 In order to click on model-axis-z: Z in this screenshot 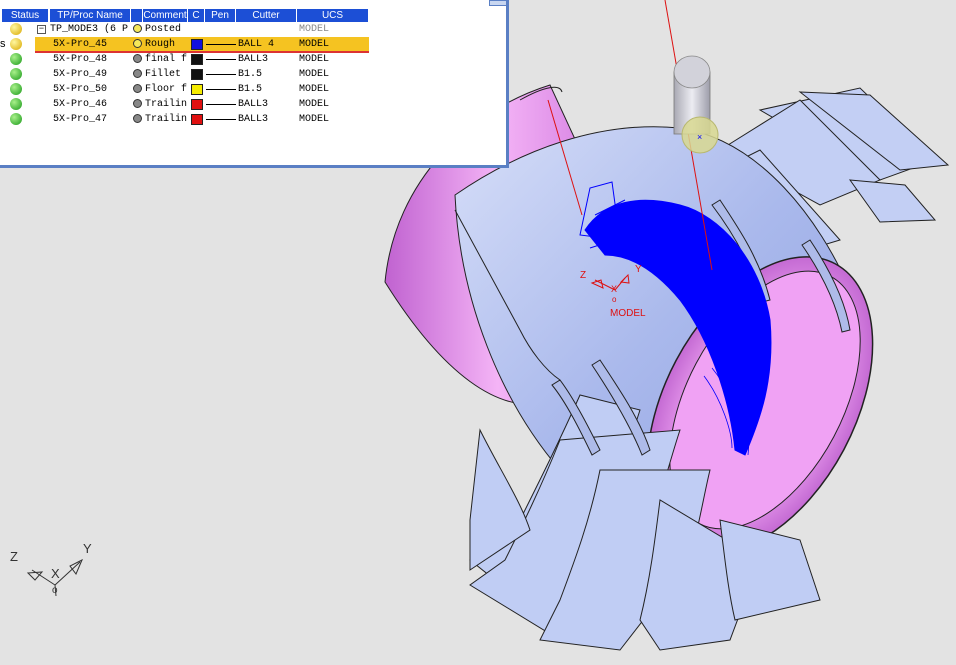, I will do `click(583, 275)`.